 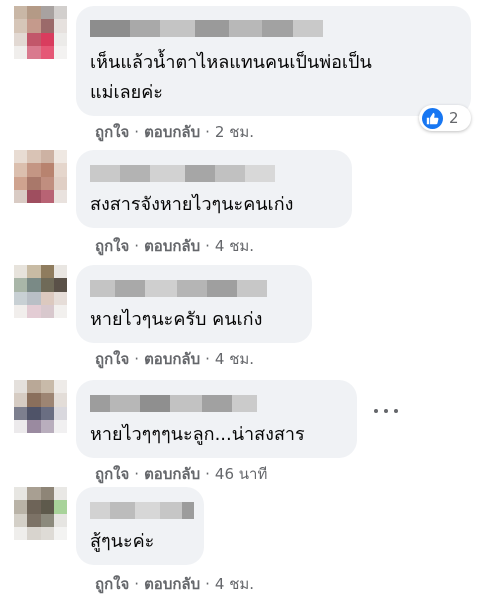 I want to click on comment-text: สู้ๆนะค่ะ, so click(x=122, y=541).